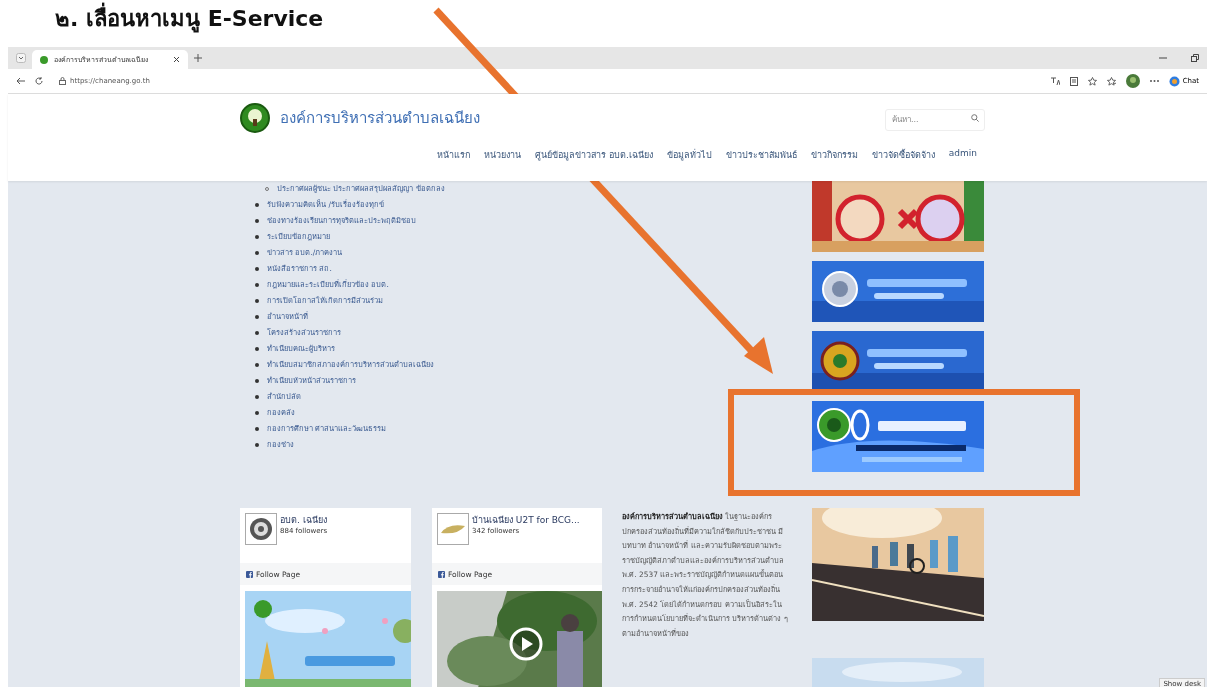 This screenshot has height=687, width=1207. Describe the element at coordinates (903, 155) in the screenshot. I see `nav-link: ข่าวจัดซื้อจัดจ้าง` at that location.